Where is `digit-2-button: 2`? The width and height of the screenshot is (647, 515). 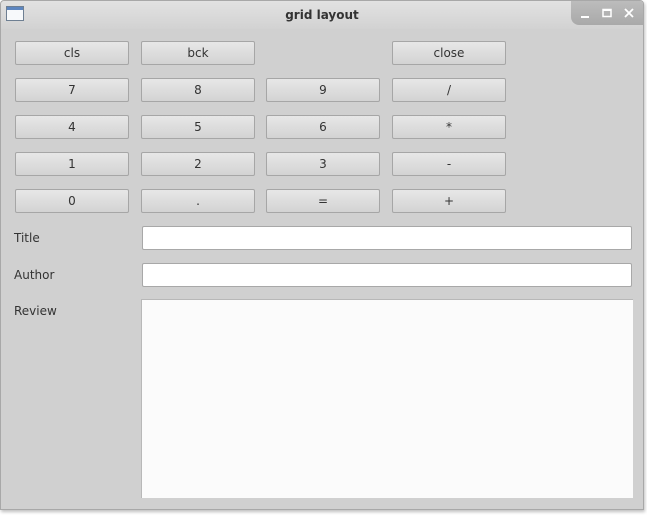
digit-2-button: 2 is located at coordinates (198, 164).